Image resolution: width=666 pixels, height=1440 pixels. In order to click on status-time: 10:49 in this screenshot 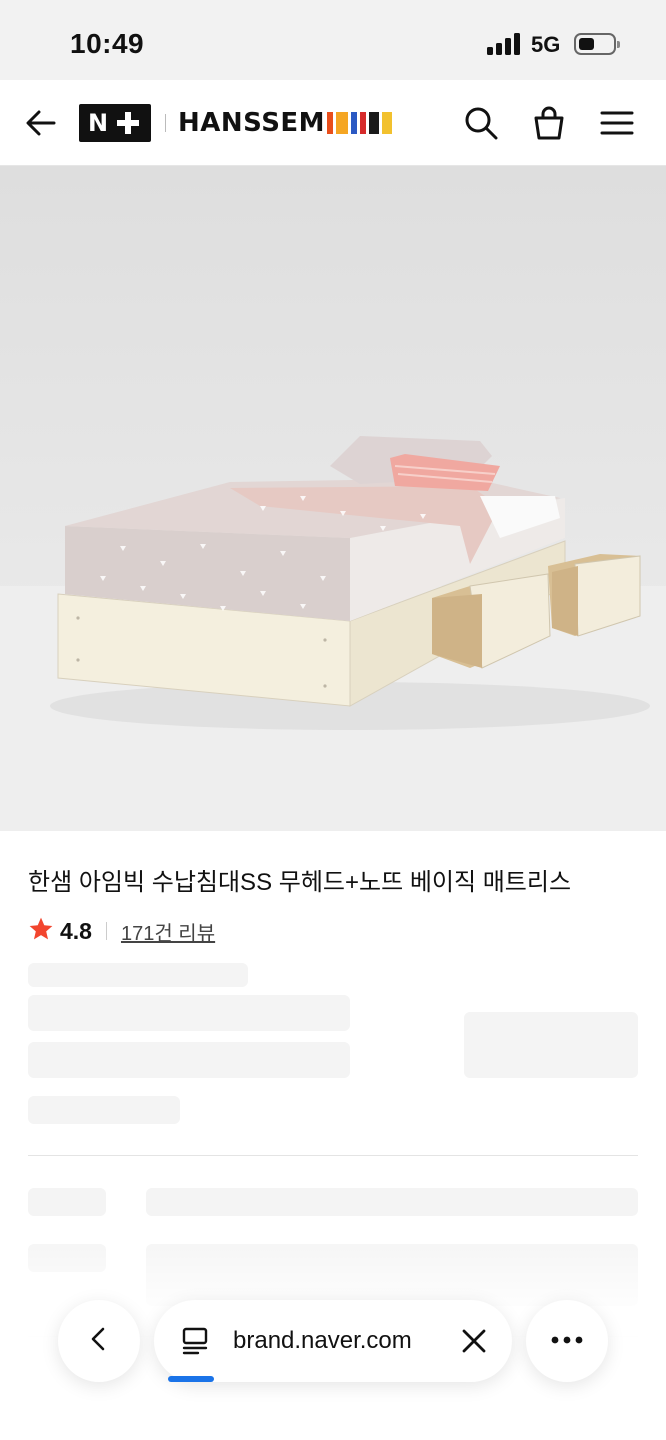, I will do `click(107, 43)`.